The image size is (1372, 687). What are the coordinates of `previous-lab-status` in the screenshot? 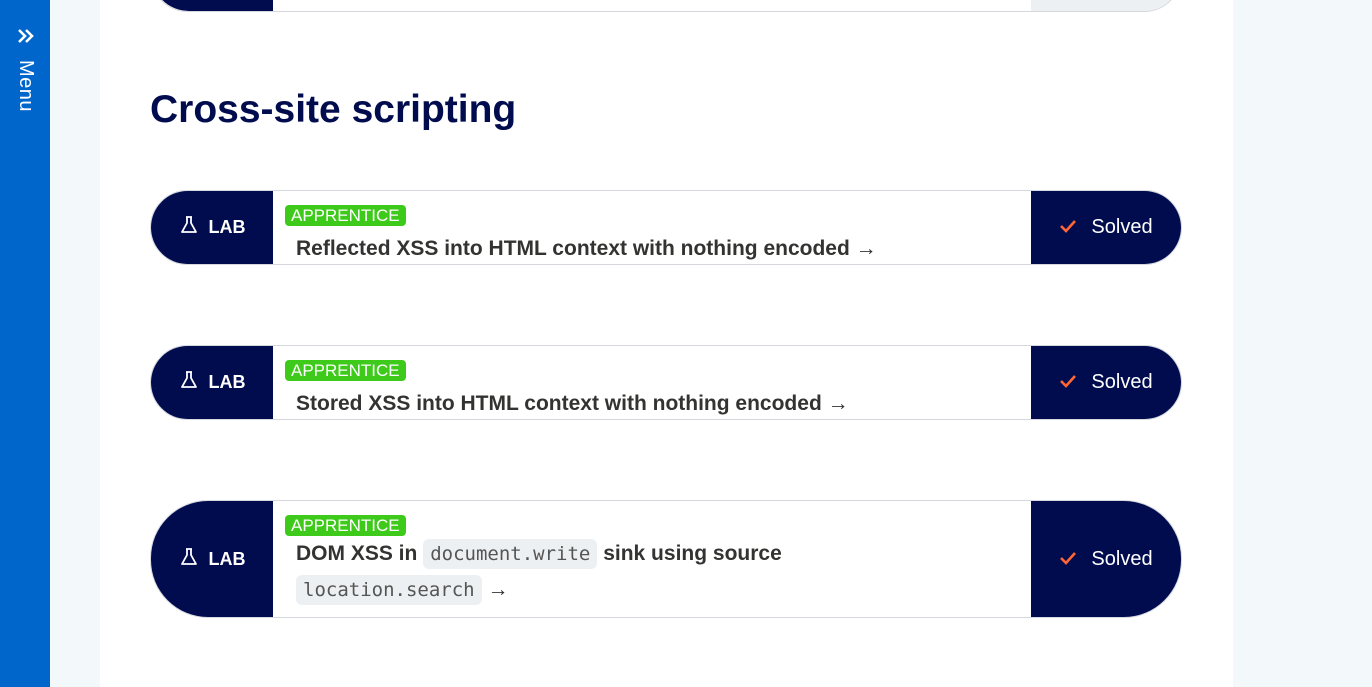 It's located at (1106, 5).